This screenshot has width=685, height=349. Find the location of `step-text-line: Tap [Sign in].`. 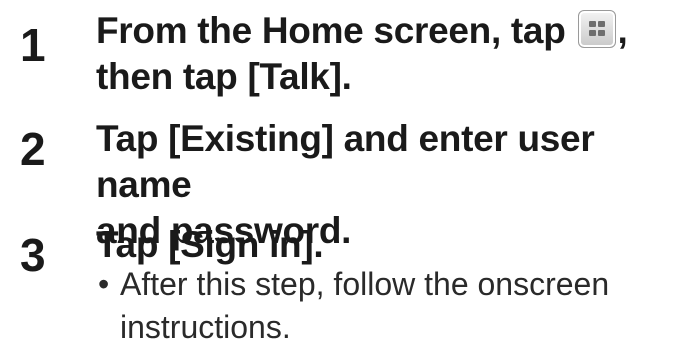

step-text-line: Tap [Sign in]. is located at coordinates (210, 244).